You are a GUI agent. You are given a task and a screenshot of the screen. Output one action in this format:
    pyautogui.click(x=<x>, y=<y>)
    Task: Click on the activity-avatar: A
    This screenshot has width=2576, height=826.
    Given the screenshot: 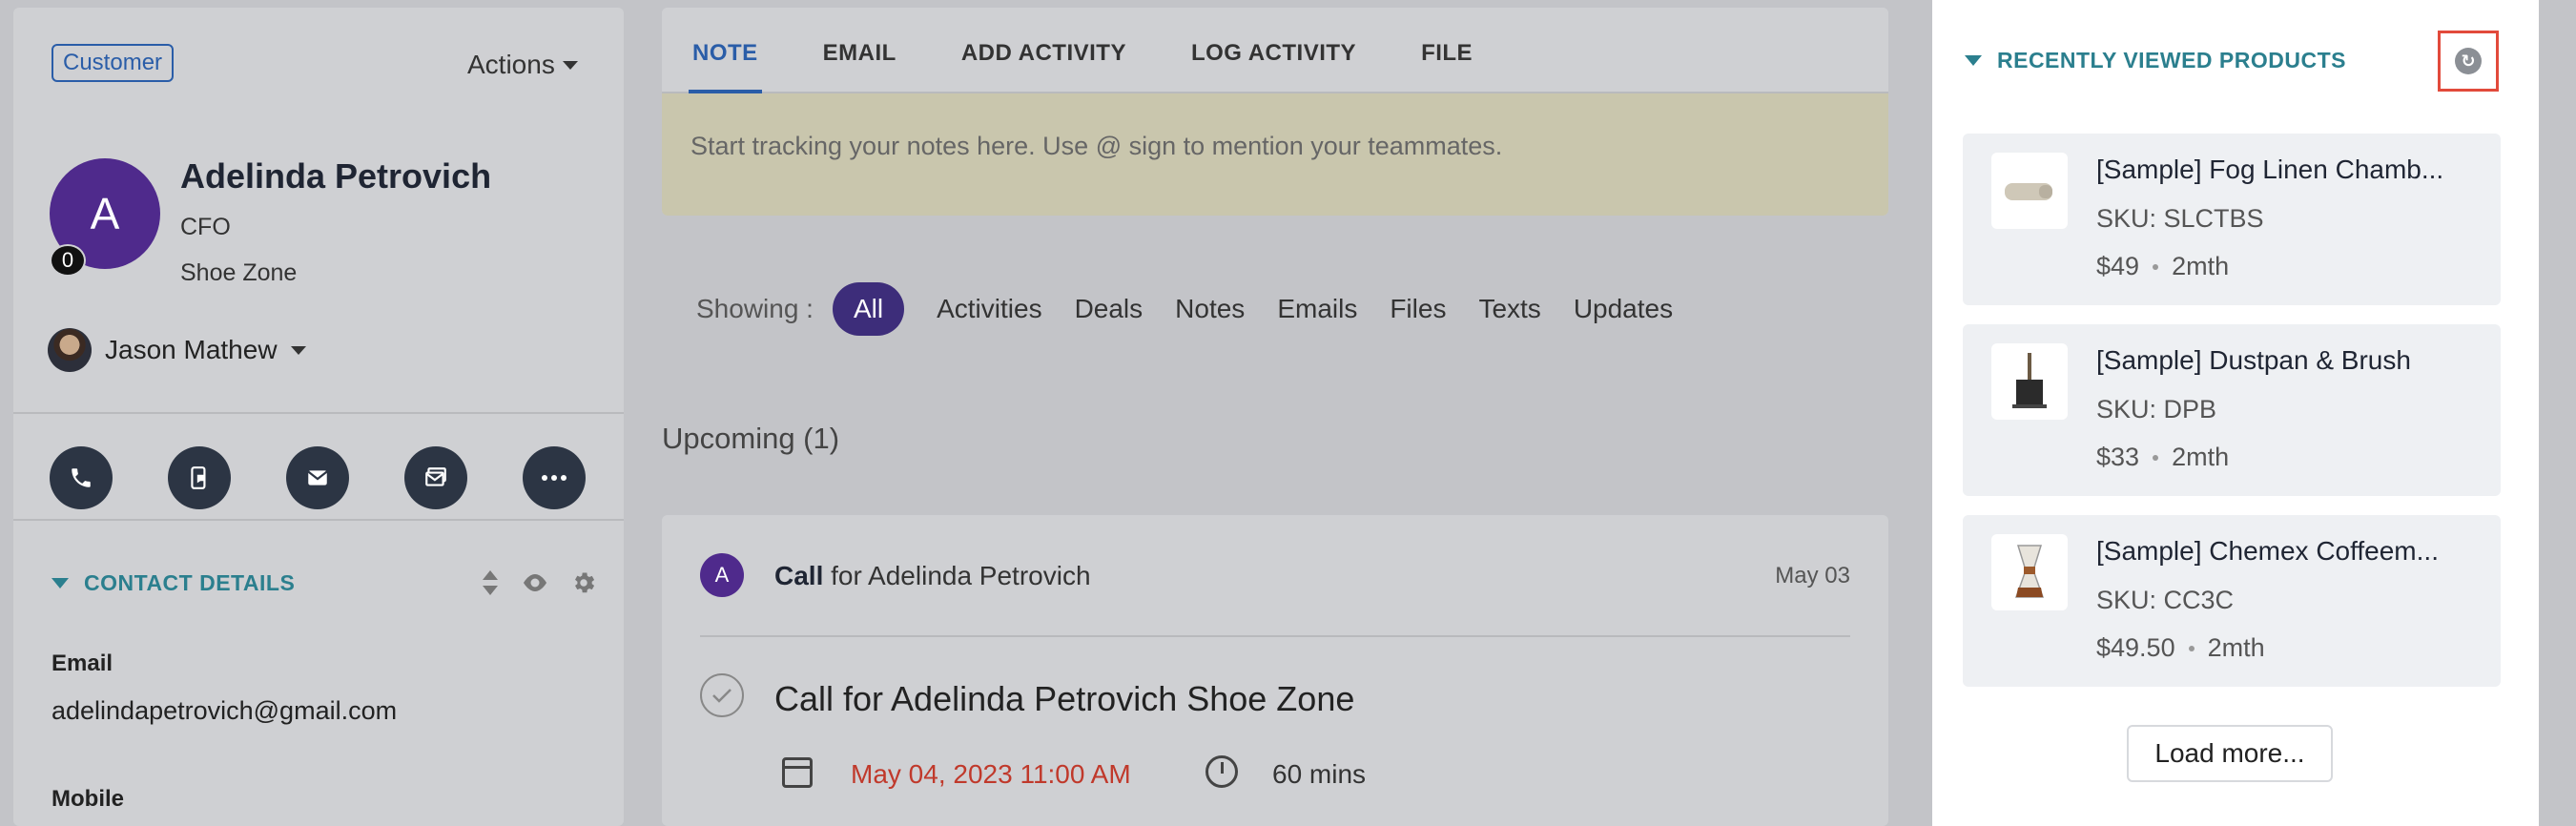 What is the action you would take?
    pyautogui.click(x=722, y=575)
    